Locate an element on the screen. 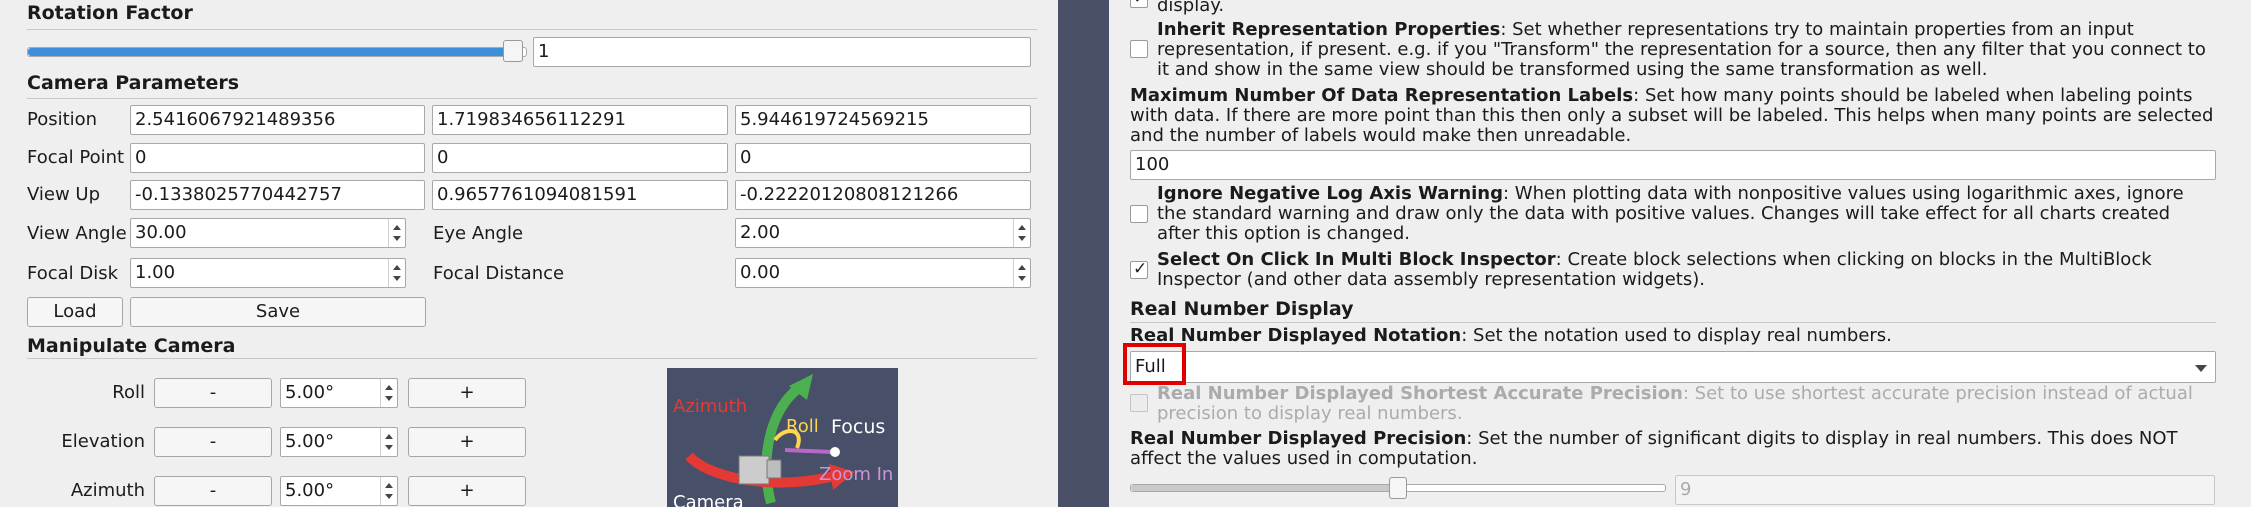  rotation-factor-slider-fill is located at coordinates (272, 52).